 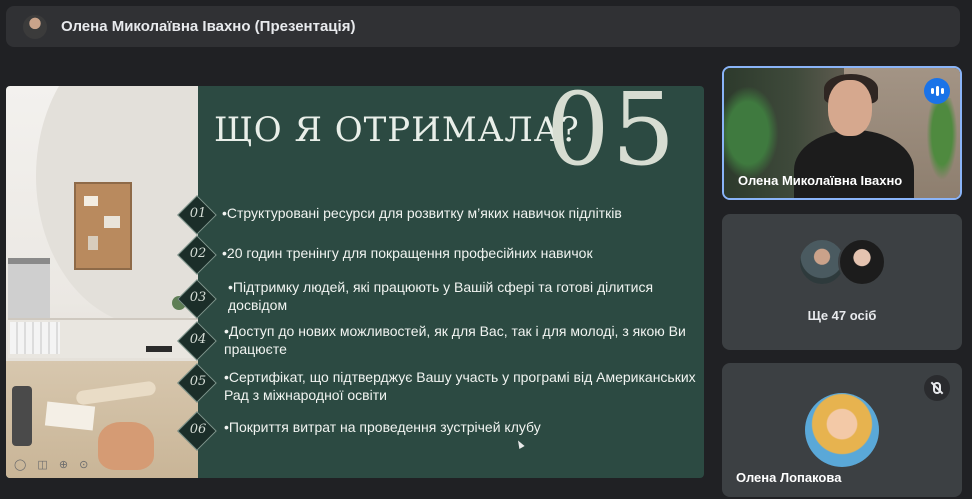 I want to click on diamond-number-icon: 05, so click(x=197, y=383).